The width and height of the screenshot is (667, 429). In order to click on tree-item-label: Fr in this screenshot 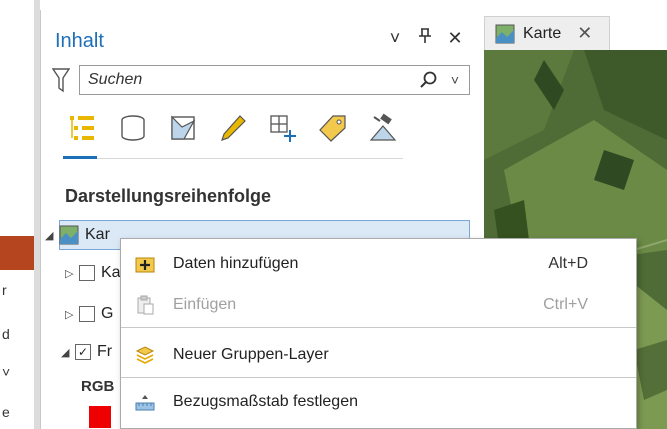, I will do `click(105, 351)`.